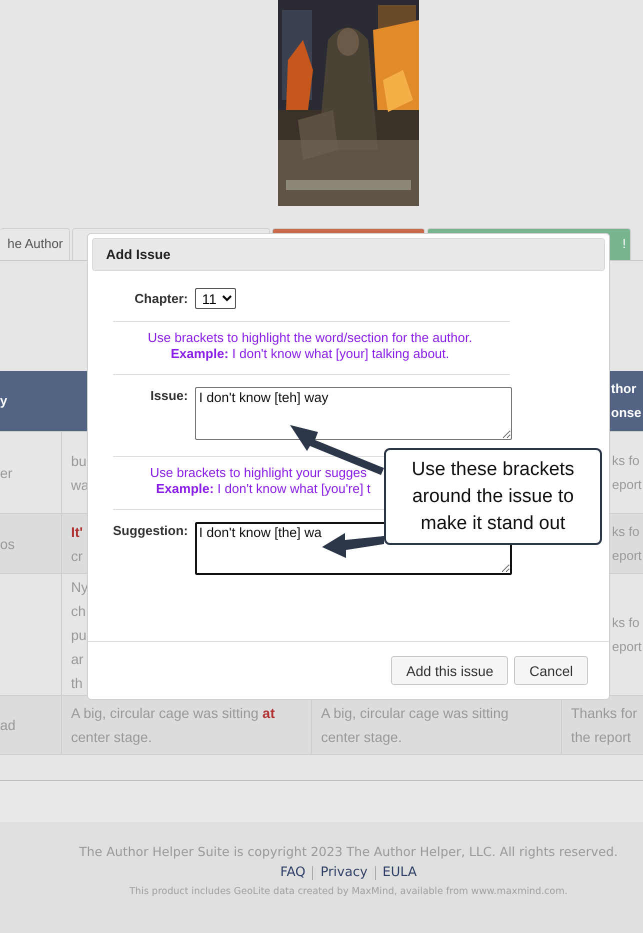  I want to click on copyright-text: The Author Helper Suite is copyright 2023 The Author Helper, LLC. All rights reserved., so click(348, 851).